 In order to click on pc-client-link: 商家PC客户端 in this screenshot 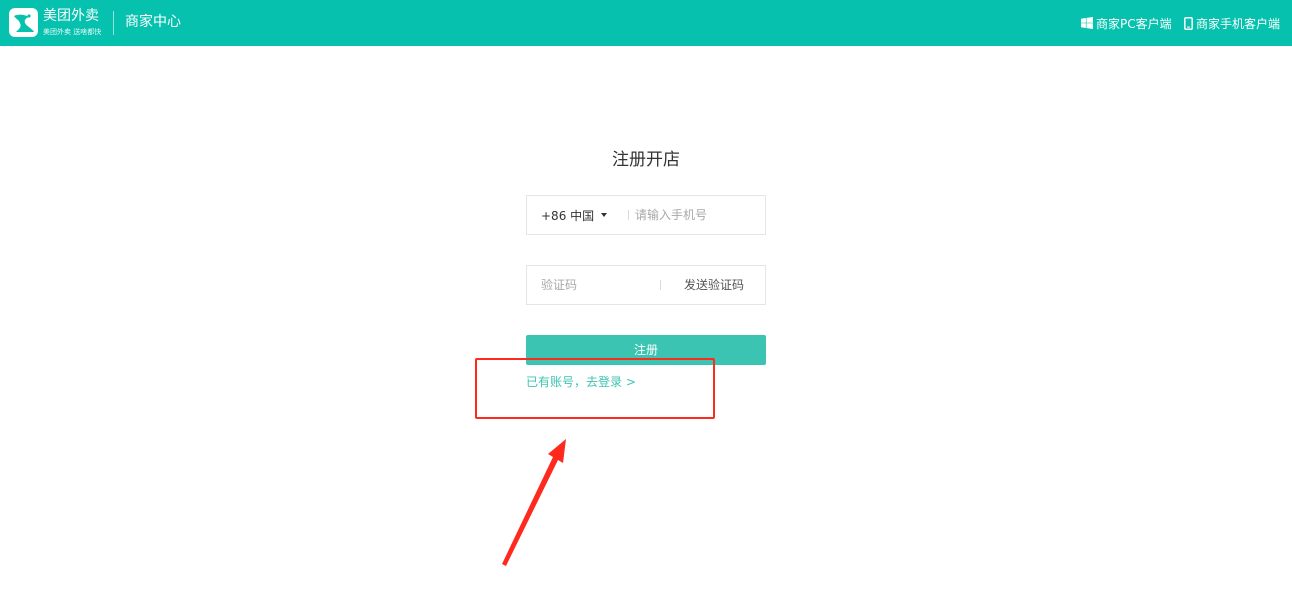, I will do `click(1126, 23)`.